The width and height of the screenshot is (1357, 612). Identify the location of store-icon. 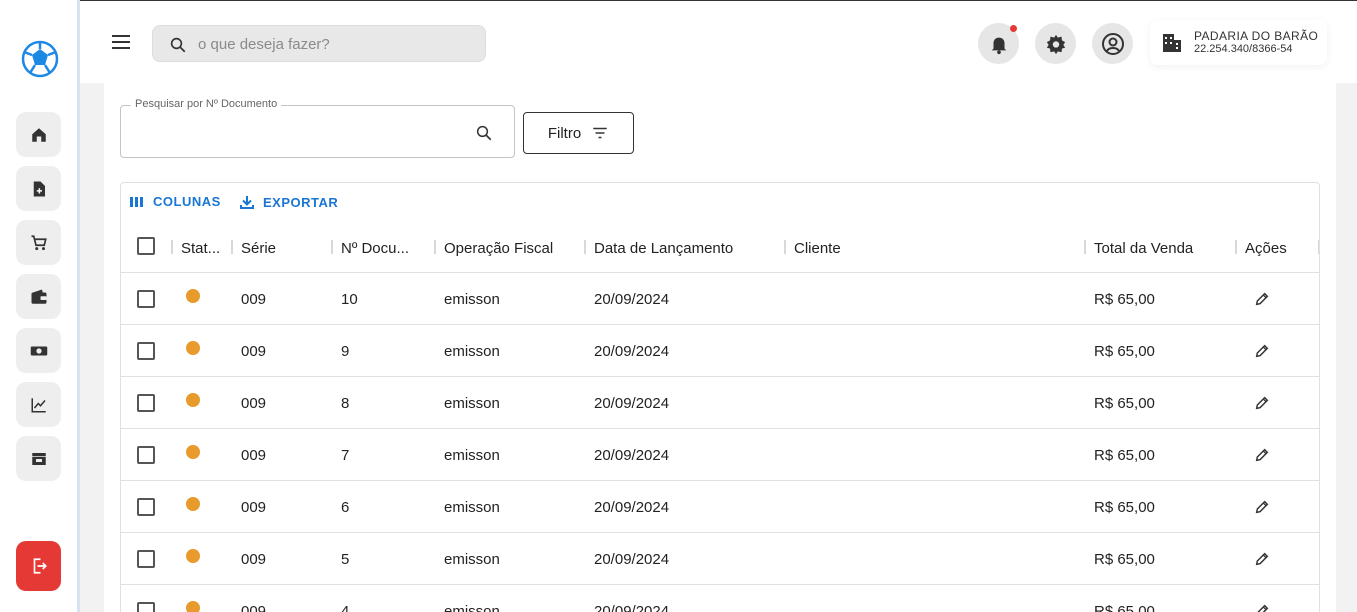
(38, 458).